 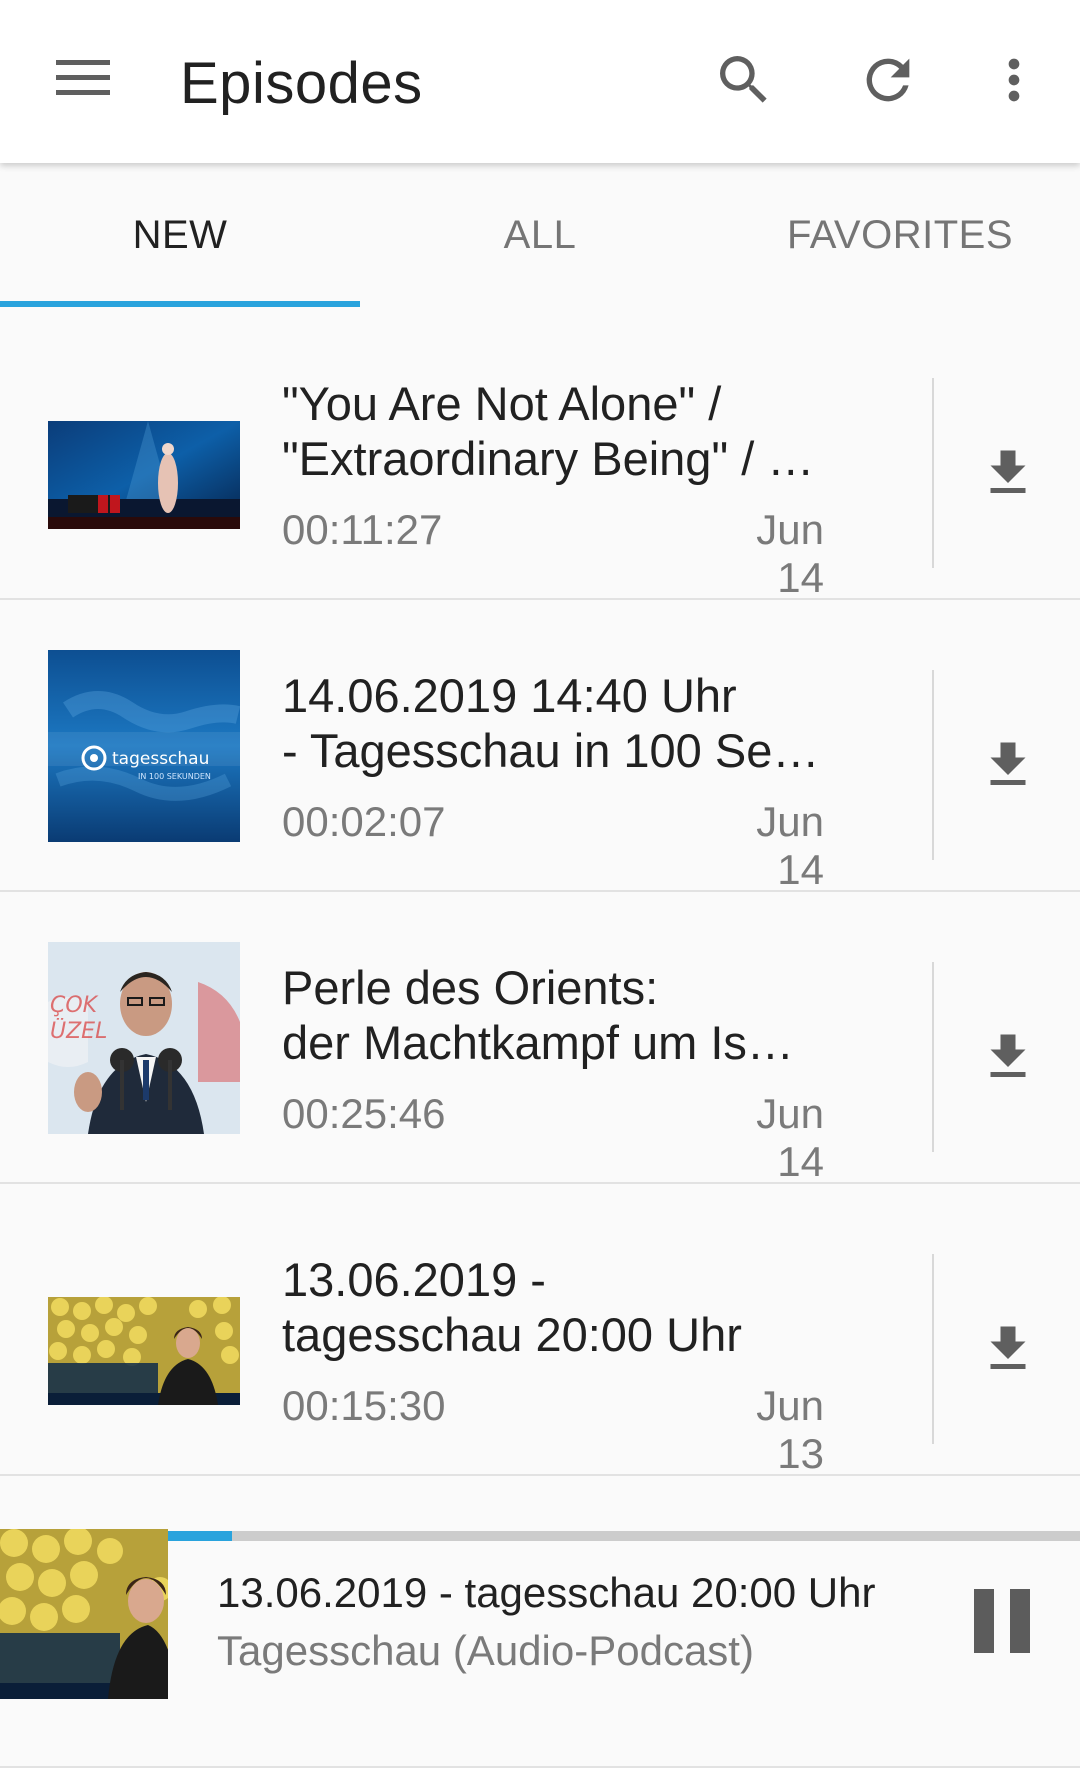 What do you see at coordinates (364, 1113) in the screenshot?
I see `episode-duration: 00:25:46` at bounding box center [364, 1113].